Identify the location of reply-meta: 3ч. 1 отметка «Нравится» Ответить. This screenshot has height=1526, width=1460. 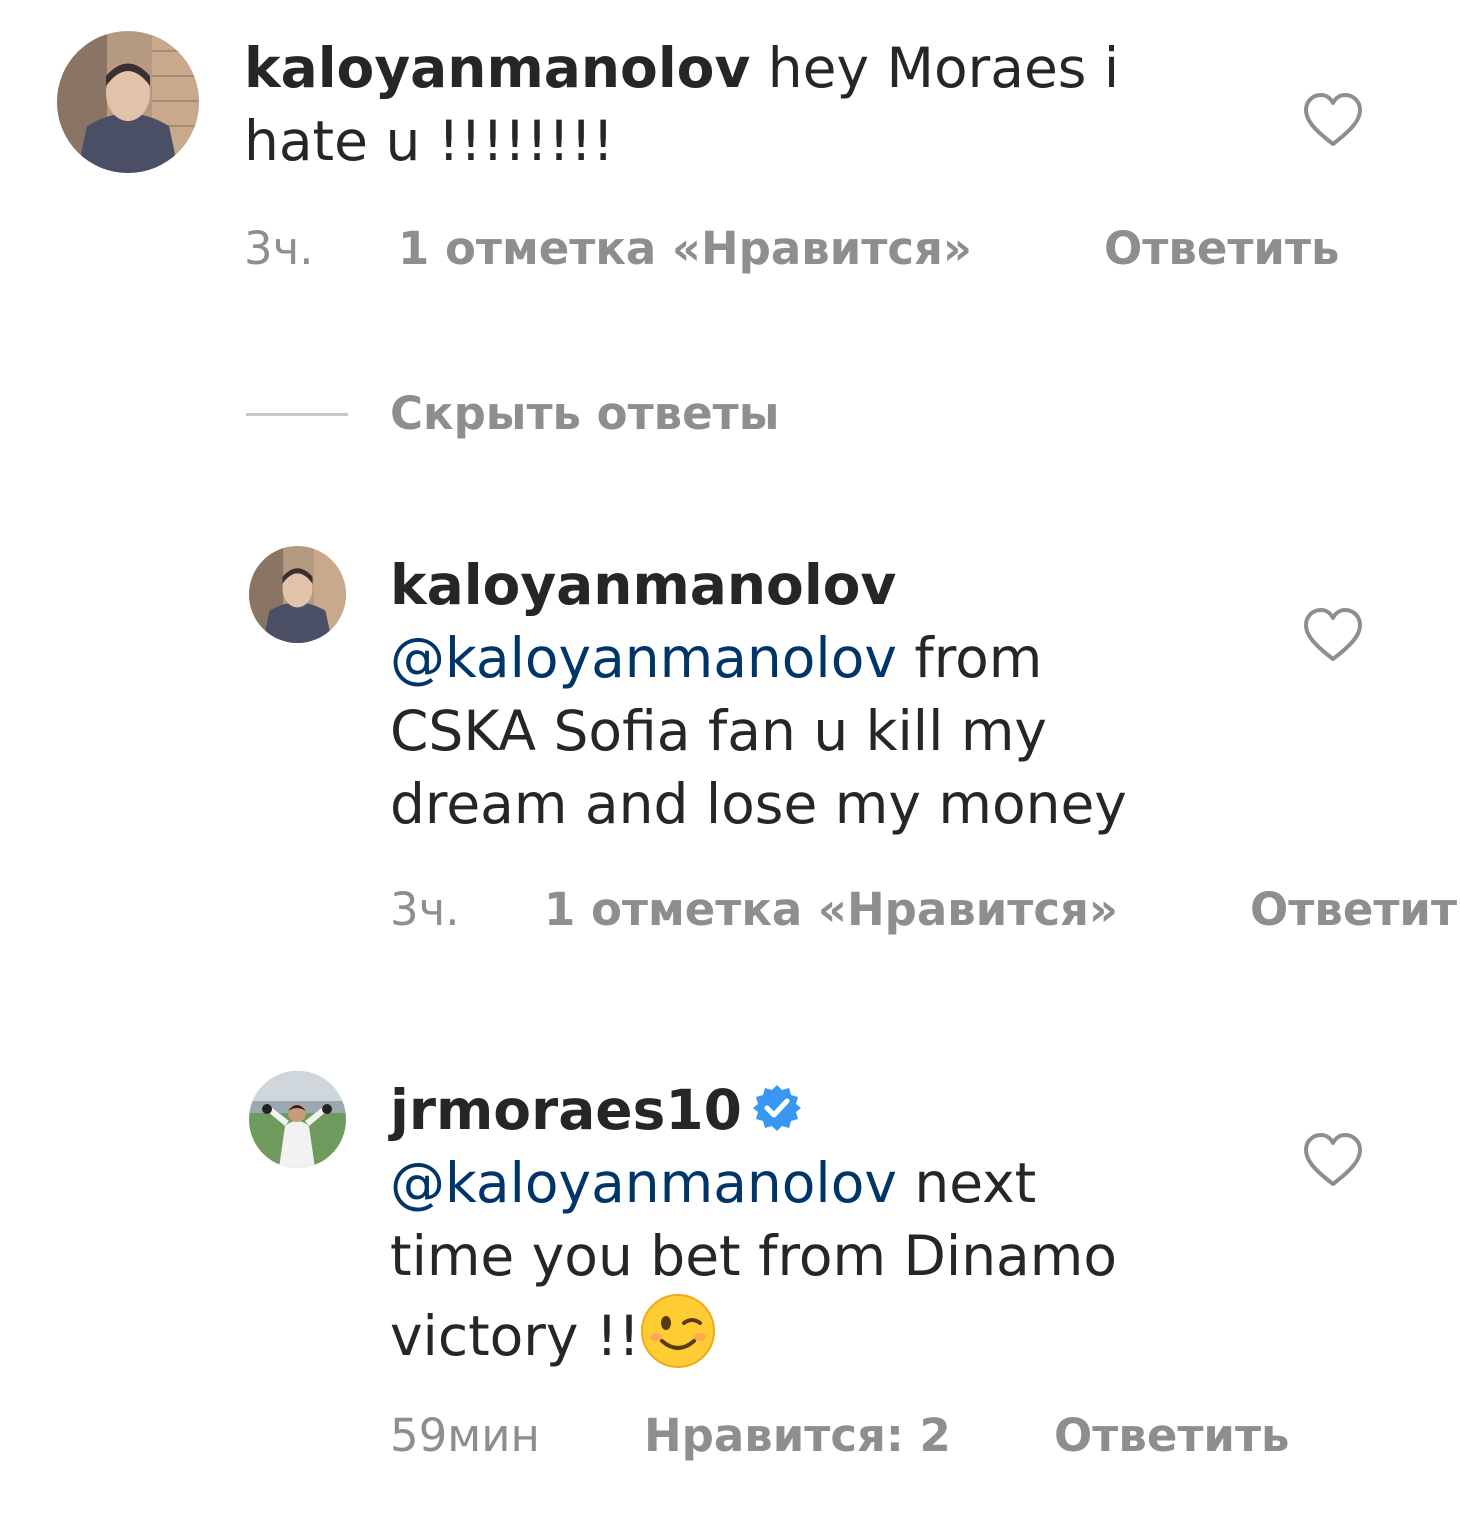
(925, 910).